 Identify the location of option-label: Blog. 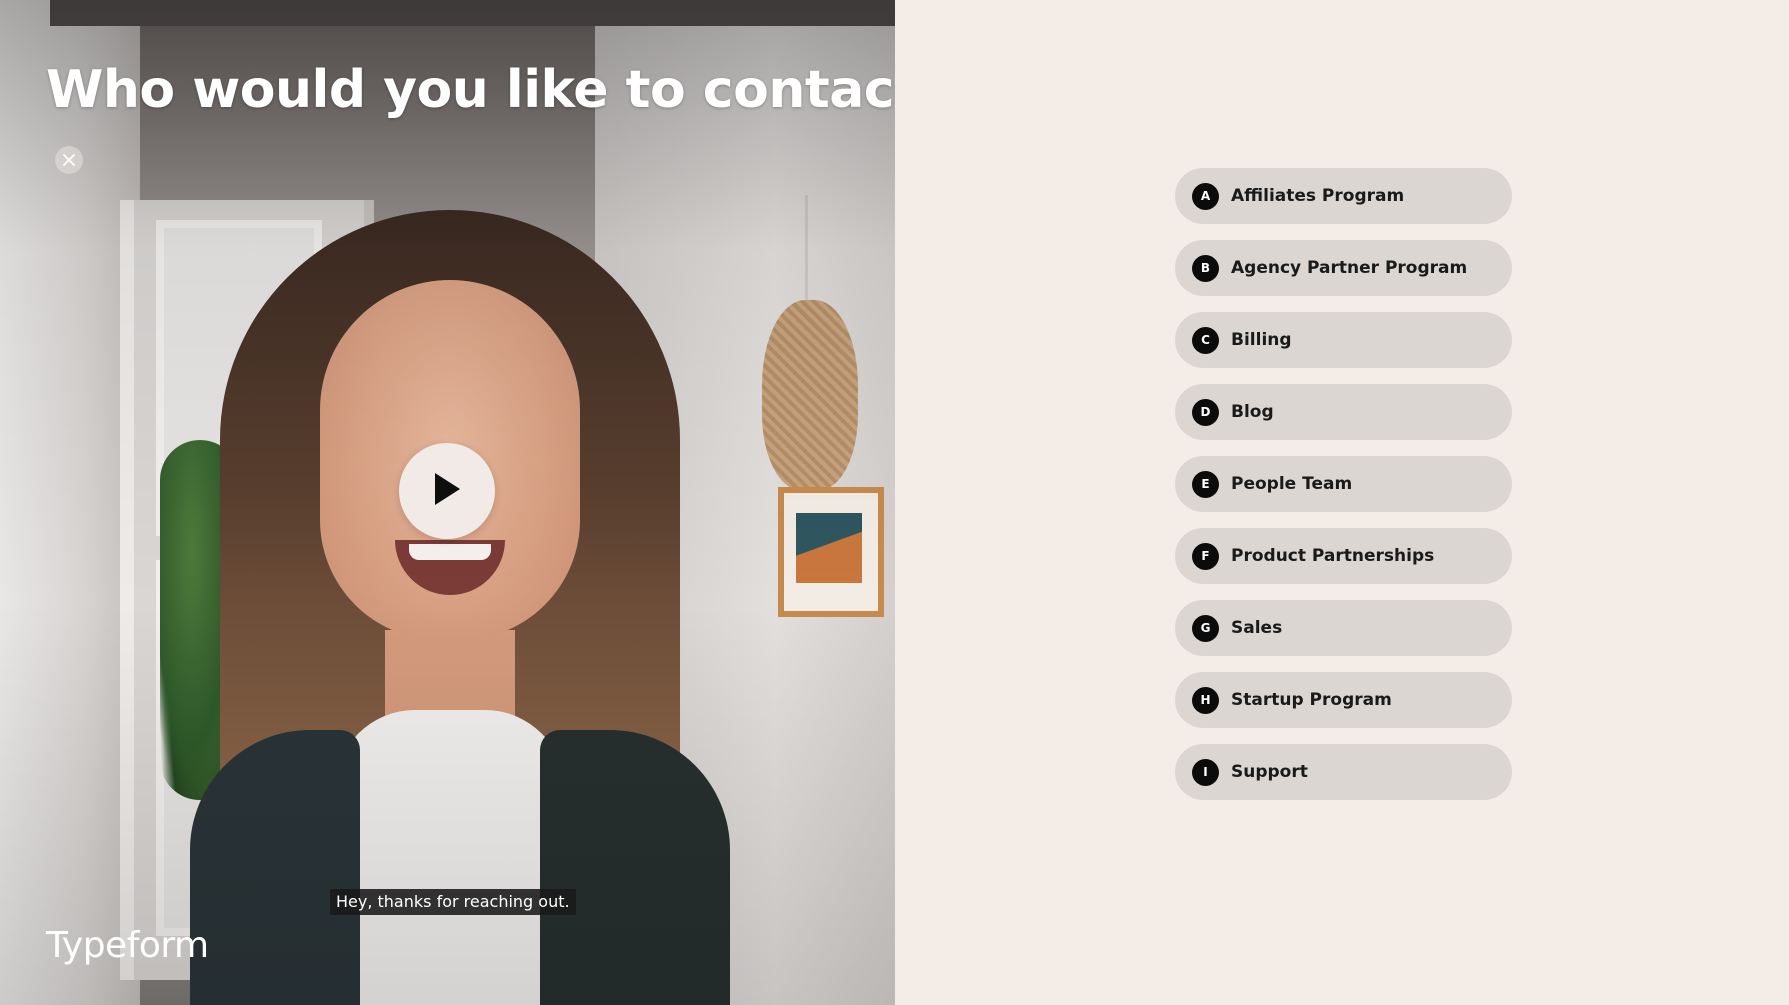
(1252, 412).